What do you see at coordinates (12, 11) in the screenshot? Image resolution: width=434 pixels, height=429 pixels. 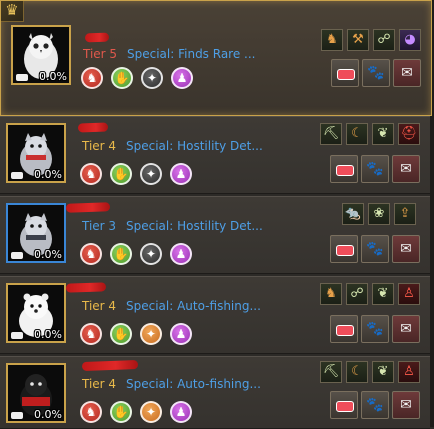 I see `crown-icon: ♛` at bounding box center [12, 11].